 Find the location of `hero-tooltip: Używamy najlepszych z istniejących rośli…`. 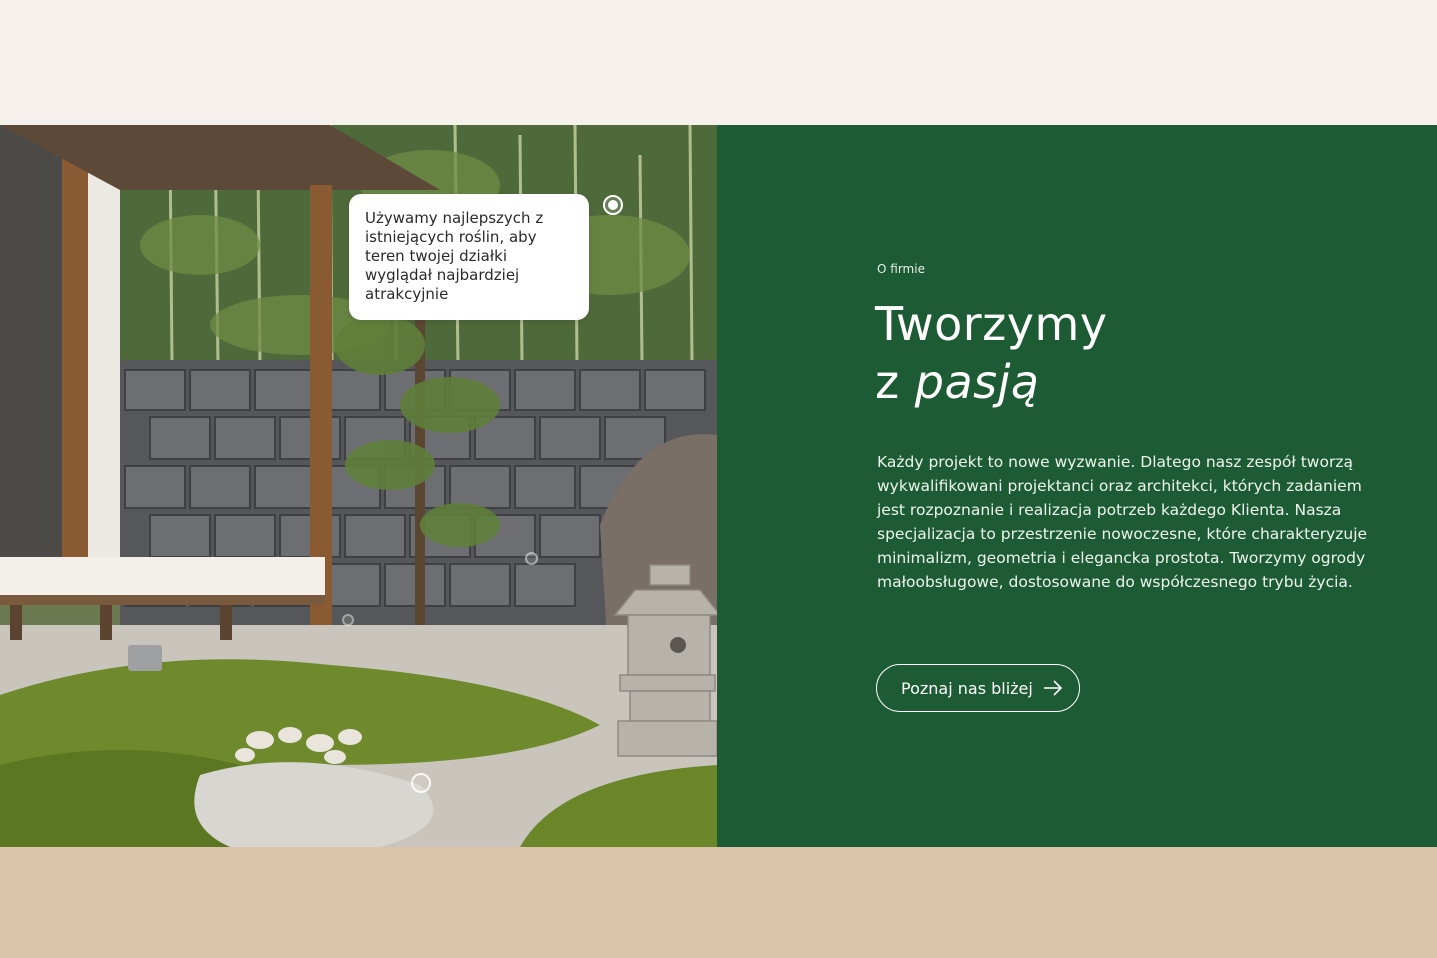

hero-tooltip: Używamy najlepszych z istniejących rośli… is located at coordinates (469, 257).